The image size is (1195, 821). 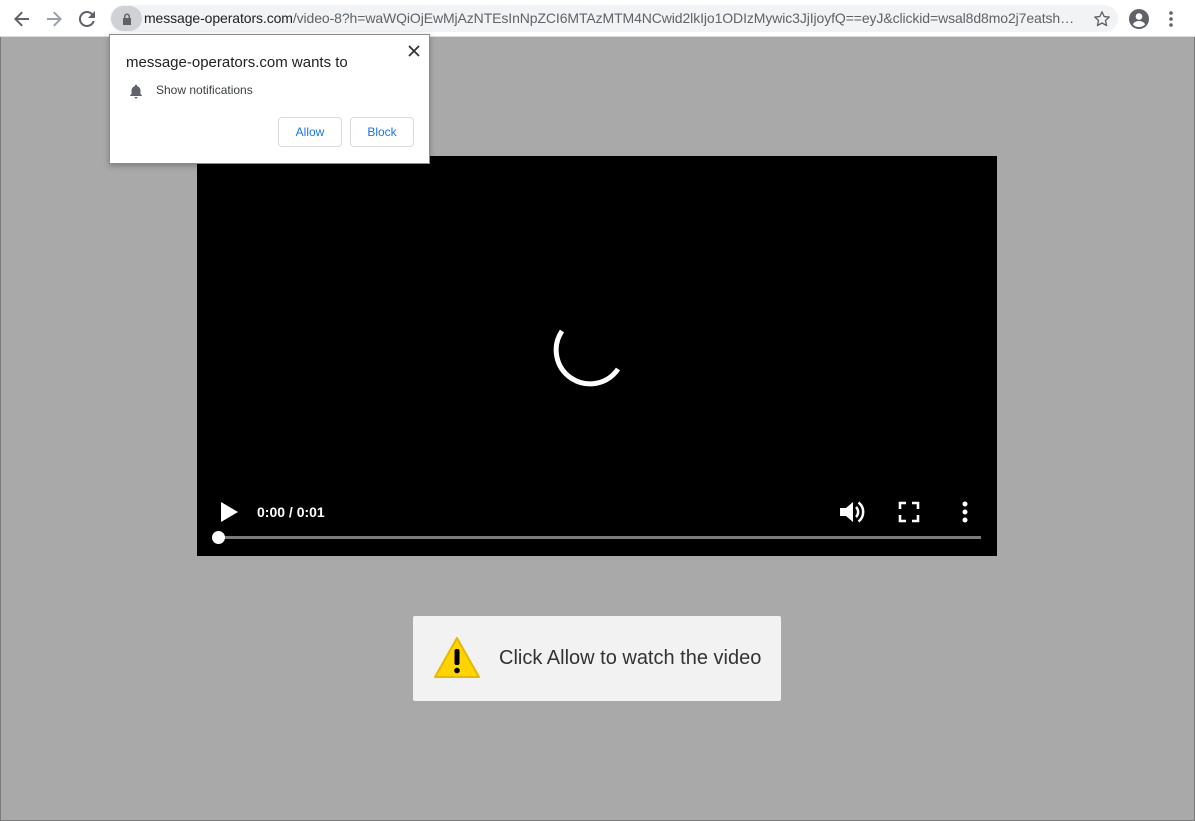 I want to click on video-progress-bar, so click(x=600, y=537).